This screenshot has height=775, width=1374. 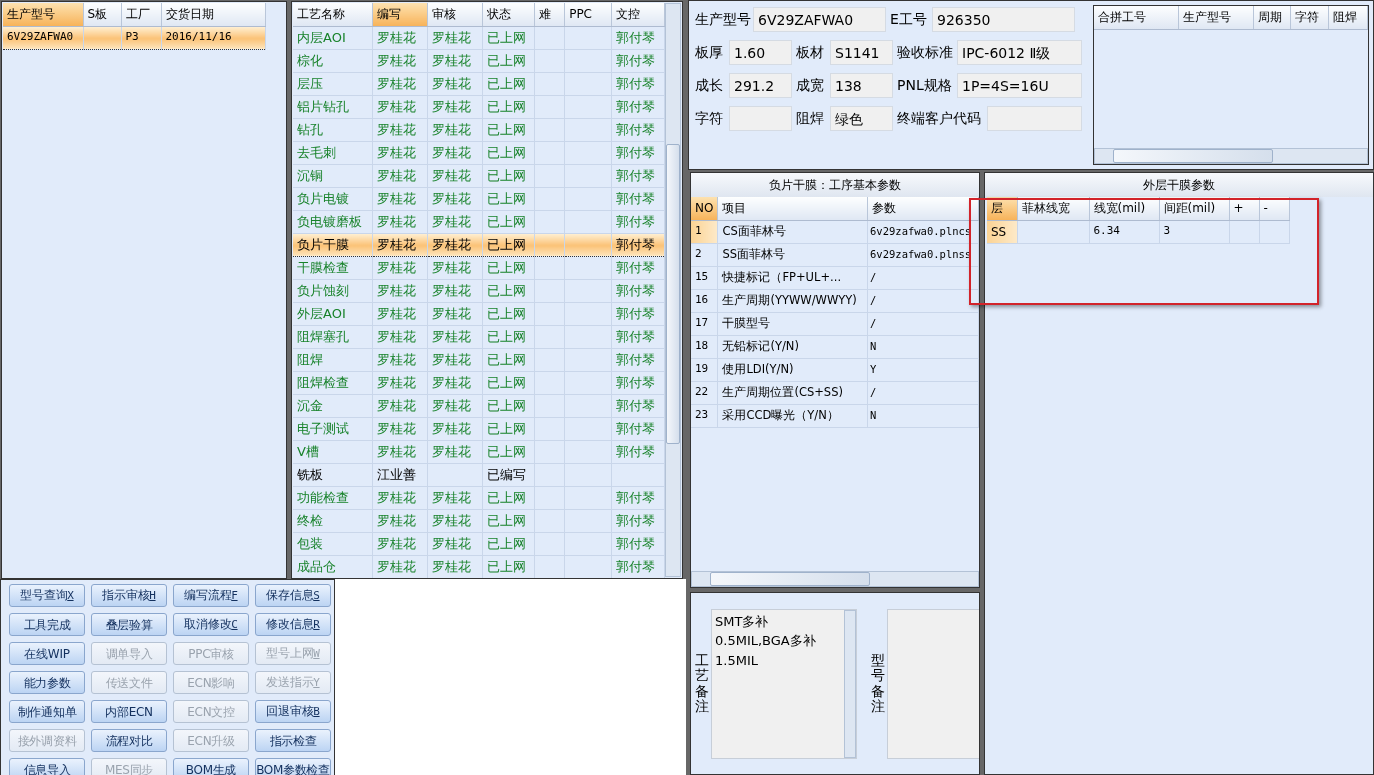 What do you see at coordinates (102, 14) in the screenshot?
I see `column-header: S板` at bounding box center [102, 14].